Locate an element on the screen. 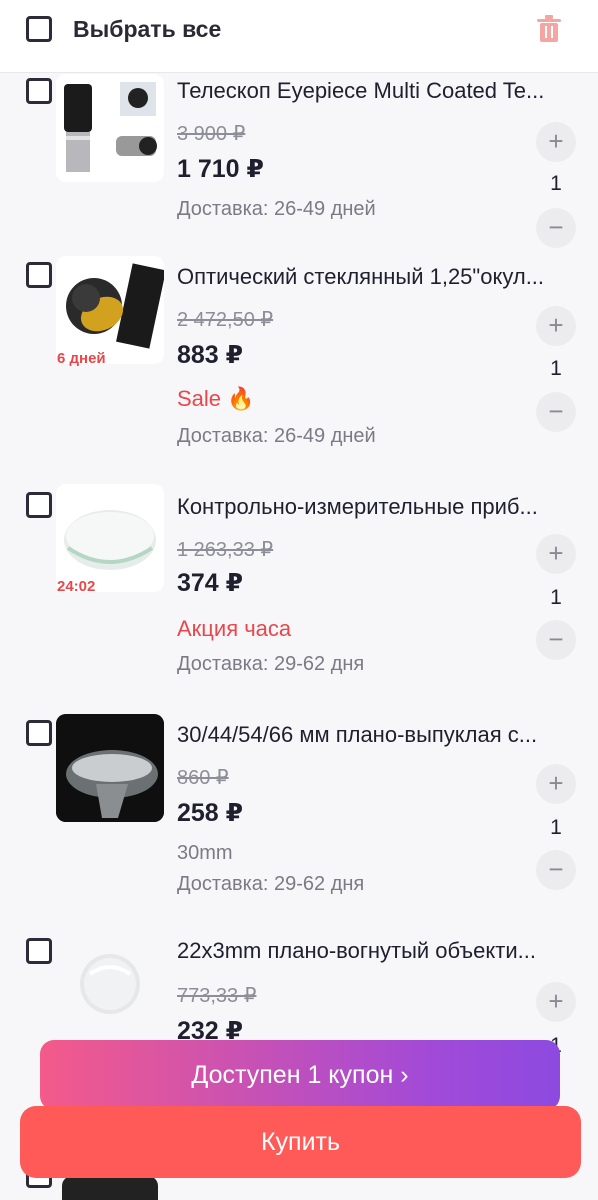 The height and width of the screenshot is (1200, 598). buy-button: Купить is located at coordinates (300, 1142).